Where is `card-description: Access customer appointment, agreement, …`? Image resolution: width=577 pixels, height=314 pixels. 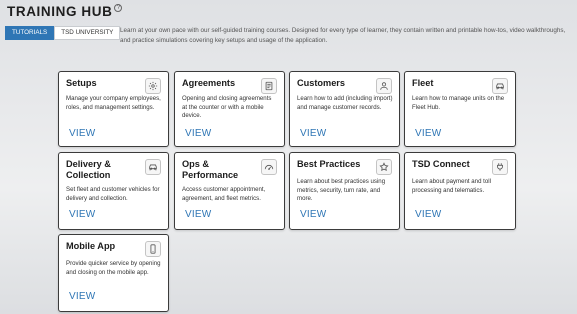 card-description: Access customer appointment, agreement, … is located at coordinates (224, 194).